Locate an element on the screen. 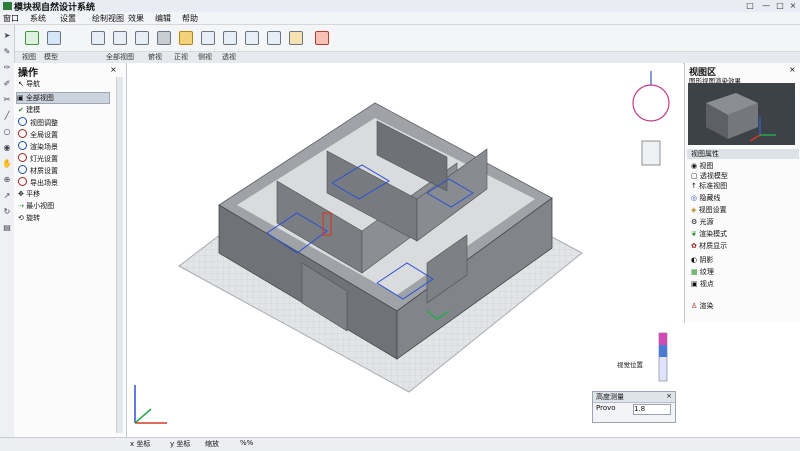 The image size is (800, 451). rp-item-shadow: ◐ 阴影 is located at coordinates (702, 260).